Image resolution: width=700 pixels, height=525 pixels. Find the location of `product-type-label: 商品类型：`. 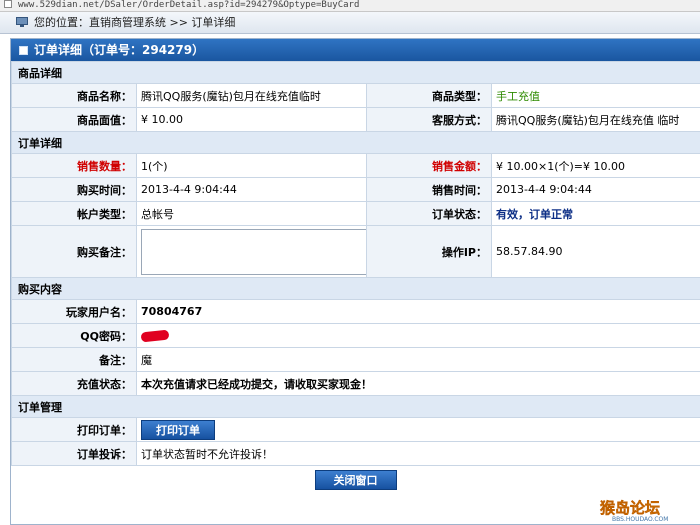

product-type-label: 商品类型： is located at coordinates (429, 95).